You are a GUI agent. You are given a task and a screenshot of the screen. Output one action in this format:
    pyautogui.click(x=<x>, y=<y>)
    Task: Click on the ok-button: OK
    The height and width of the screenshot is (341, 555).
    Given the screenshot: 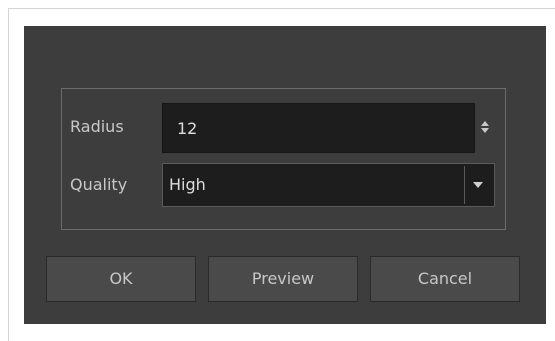 What is the action you would take?
    pyautogui.click(x=121, y=279)
    